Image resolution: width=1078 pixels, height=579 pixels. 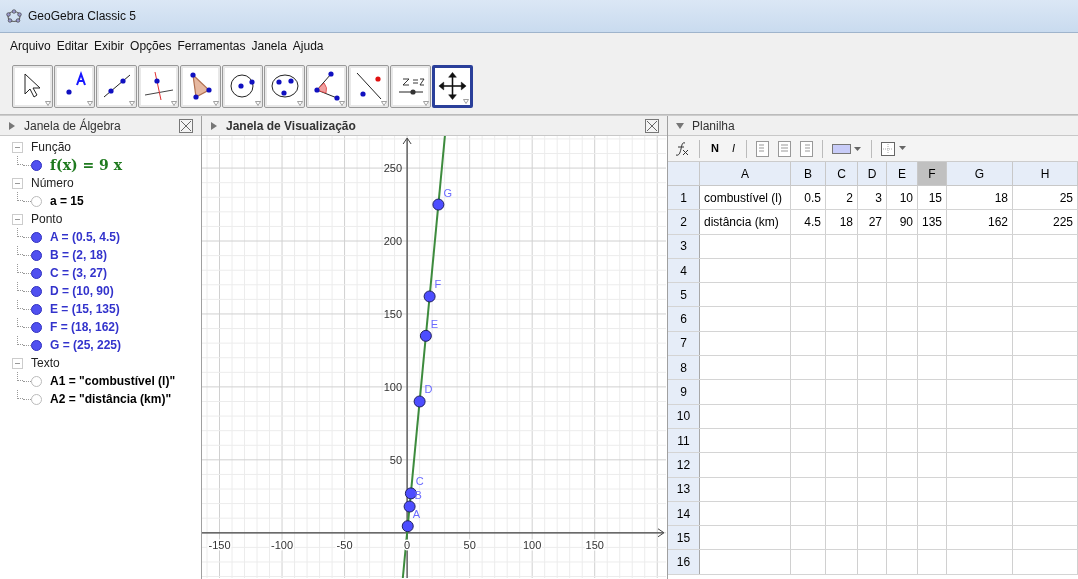 What do you see at coordinates (745, 221) in the screenshot?
I see `table-cell: distância (km)` at bounding box center [745, 221].